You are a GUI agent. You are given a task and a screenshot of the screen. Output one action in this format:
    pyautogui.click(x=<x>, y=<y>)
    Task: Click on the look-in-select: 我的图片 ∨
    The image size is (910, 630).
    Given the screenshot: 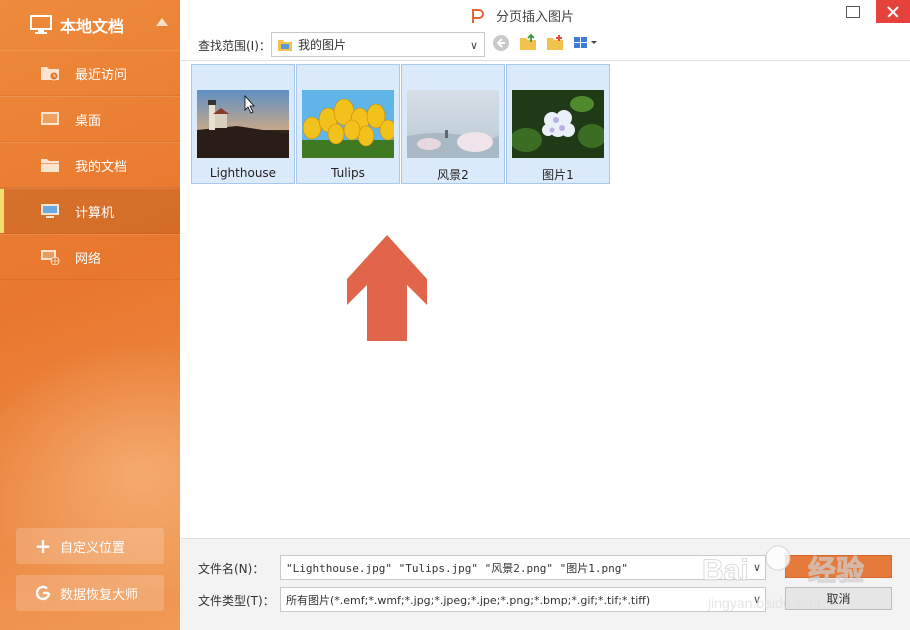 What is the action you would take?
    pyautogui.click(x=378, y=44)
    